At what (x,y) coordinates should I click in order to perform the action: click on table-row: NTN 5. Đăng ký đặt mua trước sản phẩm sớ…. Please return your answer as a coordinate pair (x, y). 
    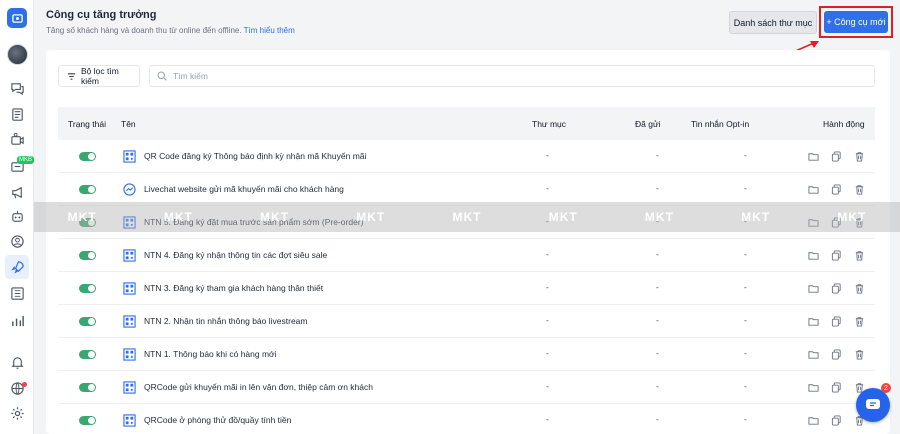
    Looking at the image, I should click on (466, 222).